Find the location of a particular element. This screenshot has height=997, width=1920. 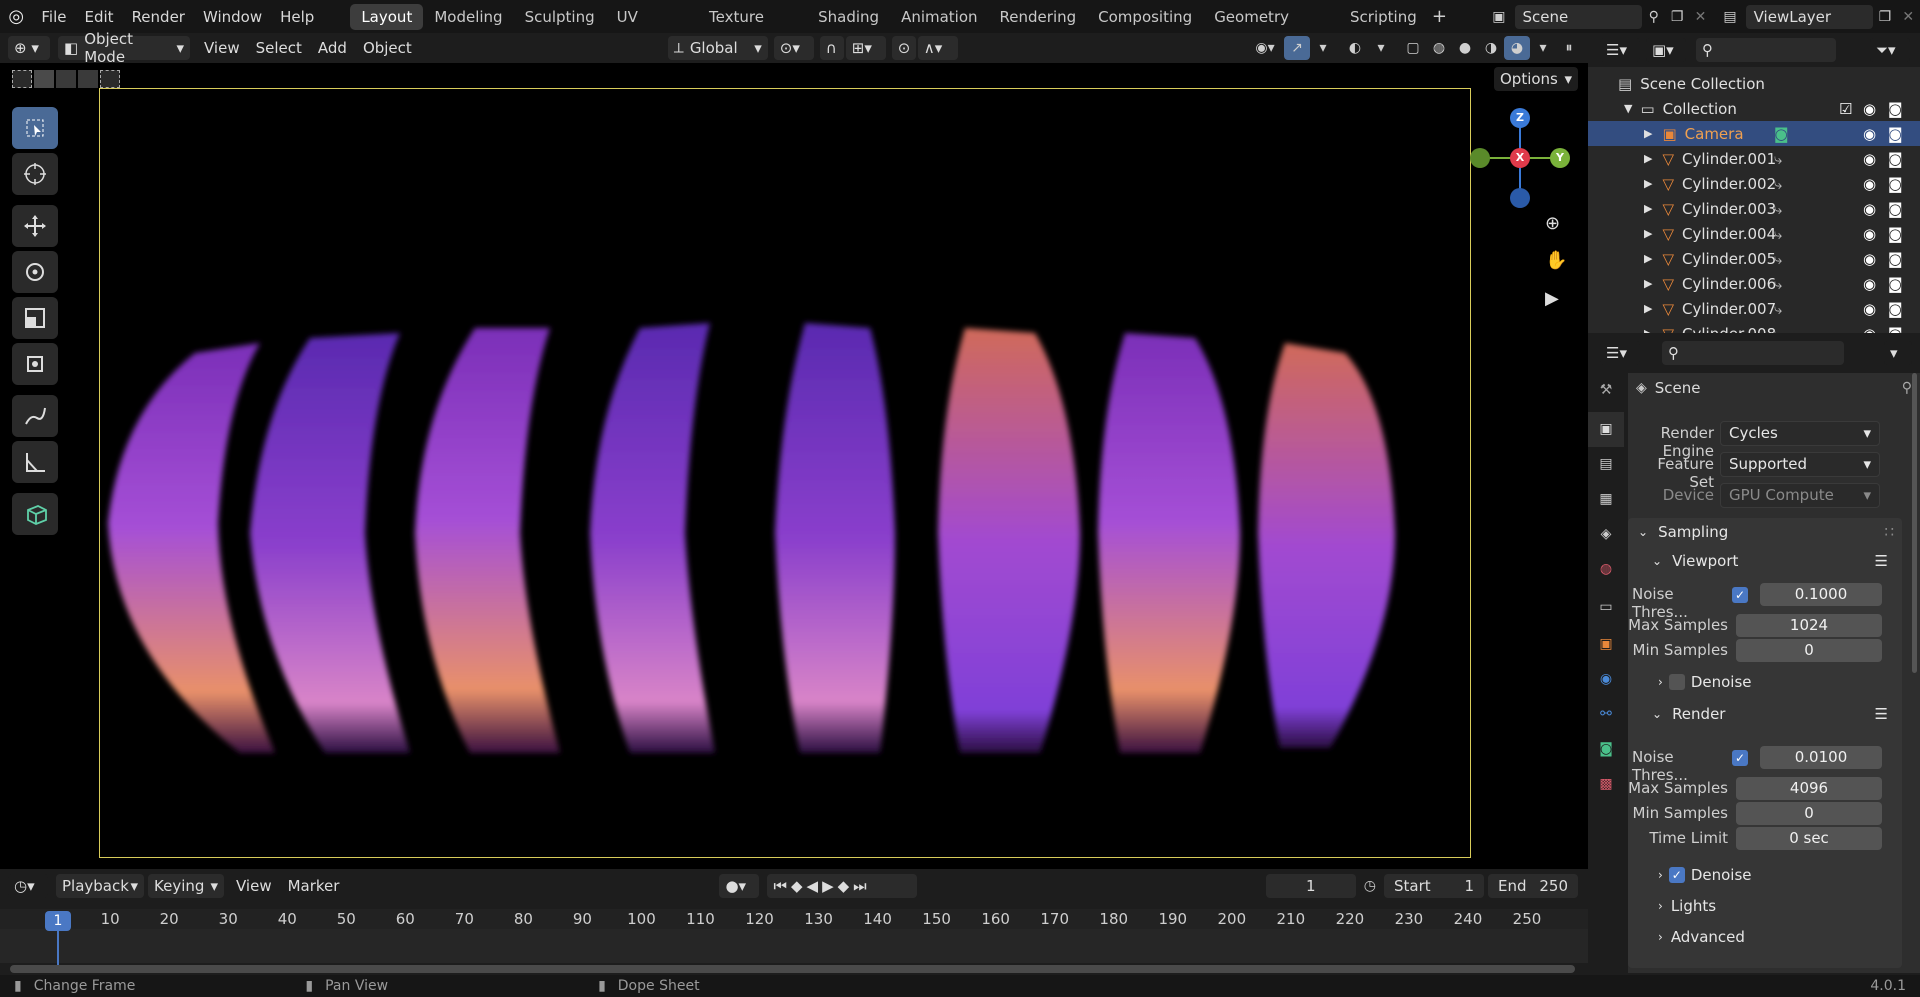

viewport-denoise-checkbox is located at coordinates (1676, 682).